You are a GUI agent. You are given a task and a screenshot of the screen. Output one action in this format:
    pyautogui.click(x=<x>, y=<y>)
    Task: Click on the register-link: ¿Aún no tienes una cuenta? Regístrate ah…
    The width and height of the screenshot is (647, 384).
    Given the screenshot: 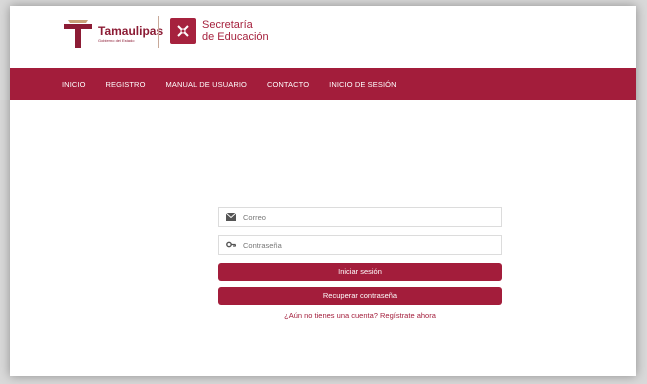 What is the action you would take?
    pyautogui.click(x=360, y=315)
    